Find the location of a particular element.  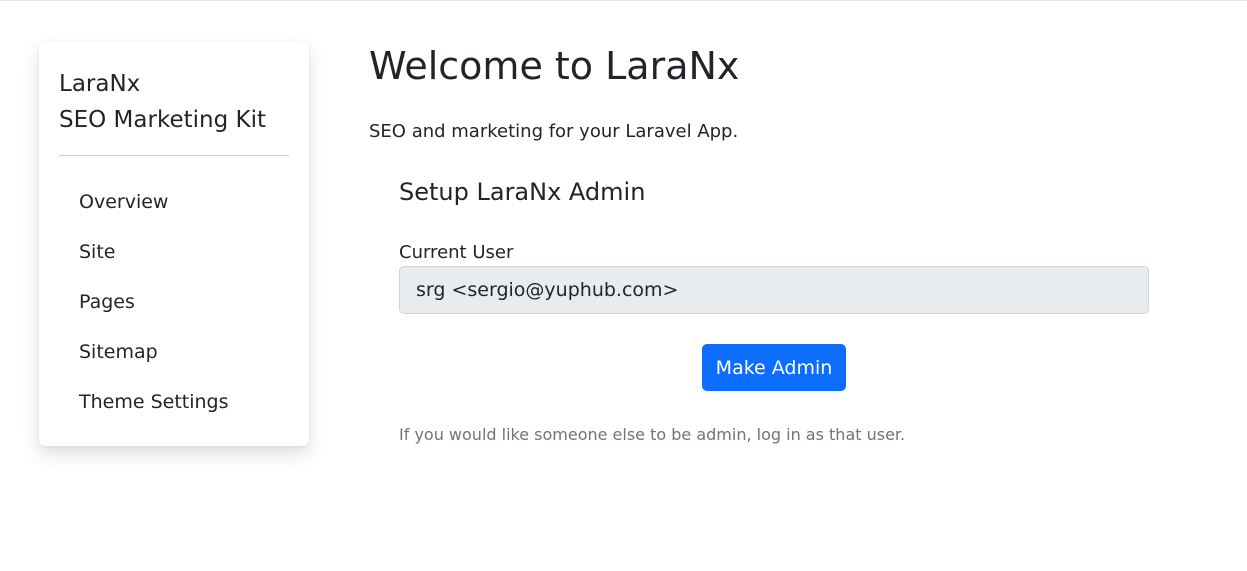

page-title: Welcome to LaraNx is located at coordinates (554, 66).